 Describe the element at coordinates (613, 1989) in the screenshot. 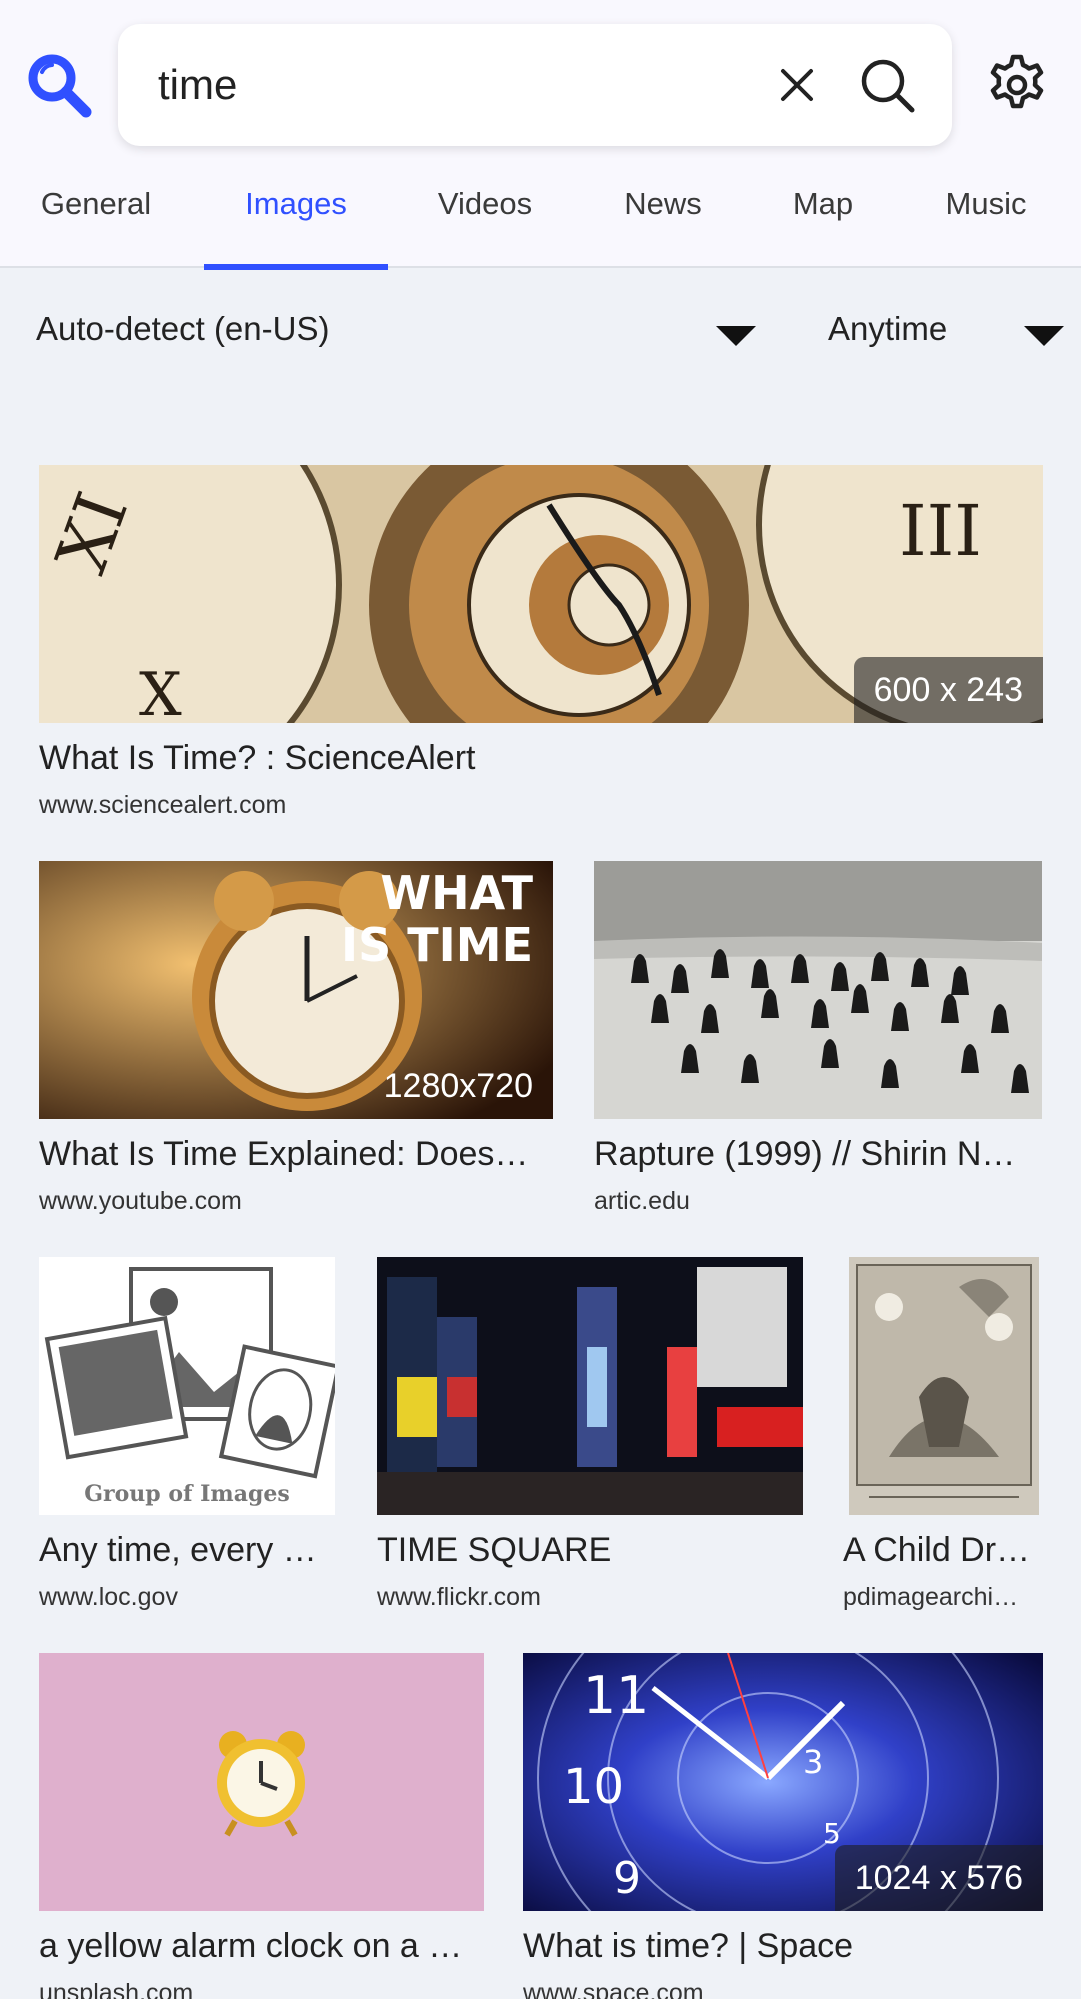

I see `result-site: www.space.com` at that location.